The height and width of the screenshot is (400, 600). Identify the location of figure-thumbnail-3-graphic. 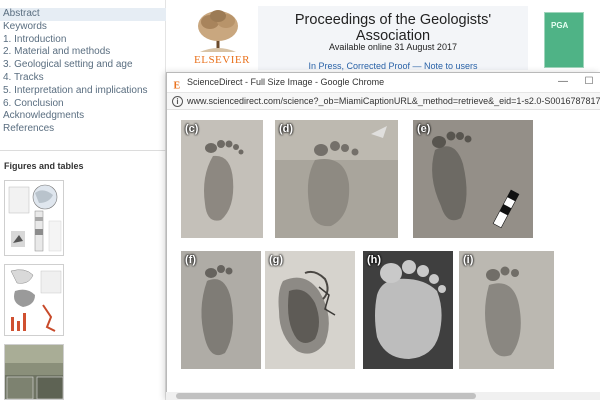
(34, 372).